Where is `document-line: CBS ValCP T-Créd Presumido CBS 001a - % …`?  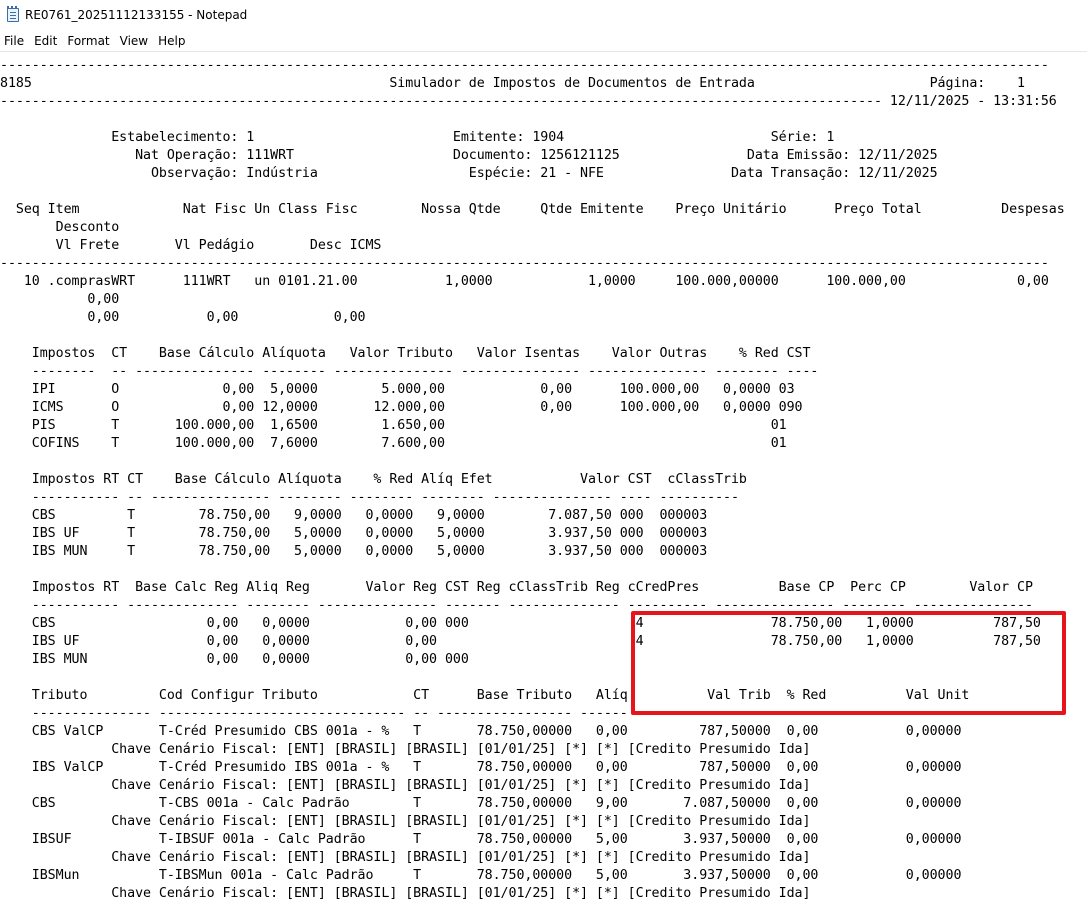 document-line: CBS ValCP T-Créd Presumido CBS 001a - % … is located at coordinates (481, 731).